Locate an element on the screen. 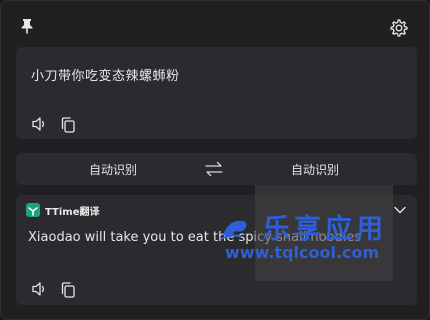  chevron-down-icon is located at coordinates (400, 210).